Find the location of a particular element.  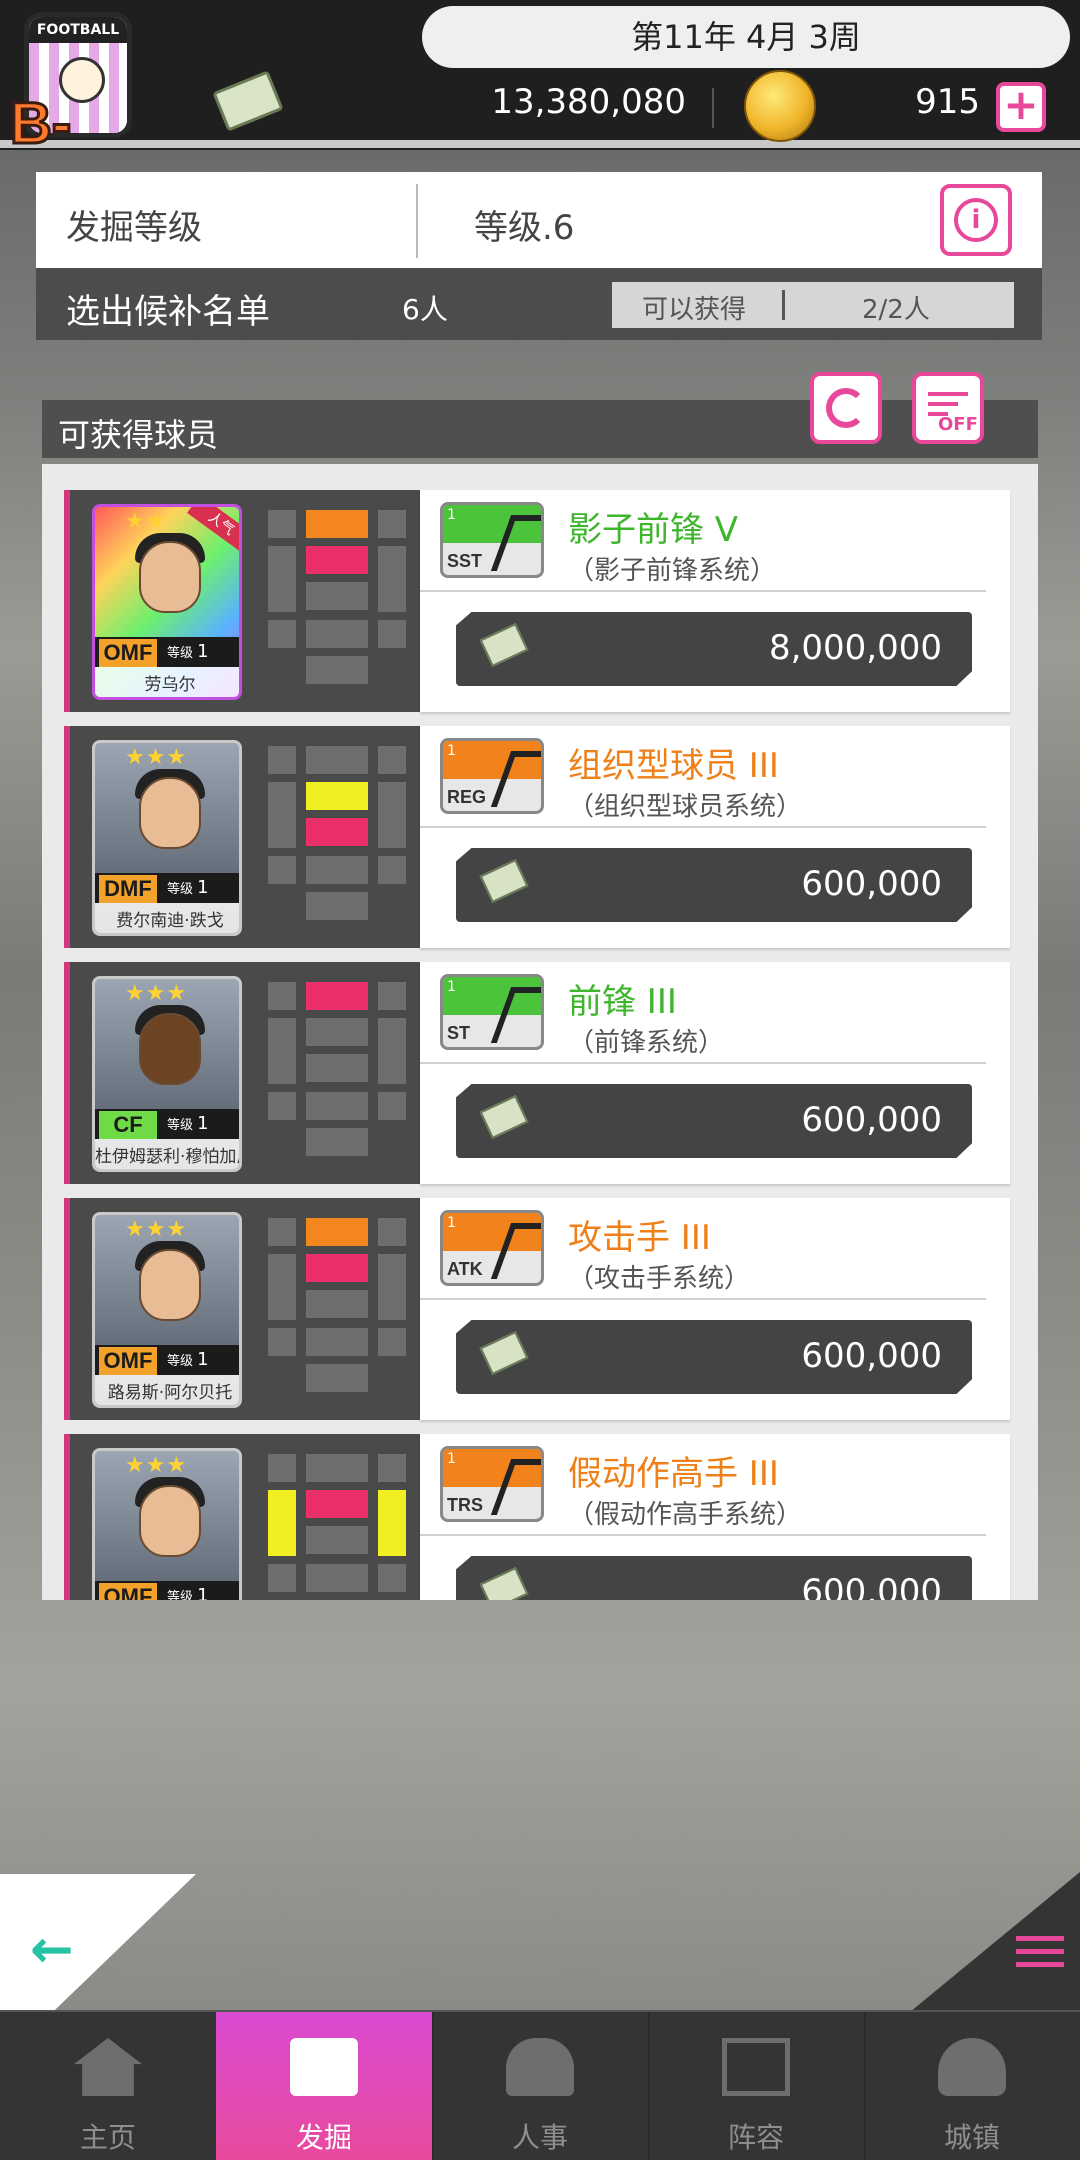

position-tag: CF is located at coordinates (128, 1125).